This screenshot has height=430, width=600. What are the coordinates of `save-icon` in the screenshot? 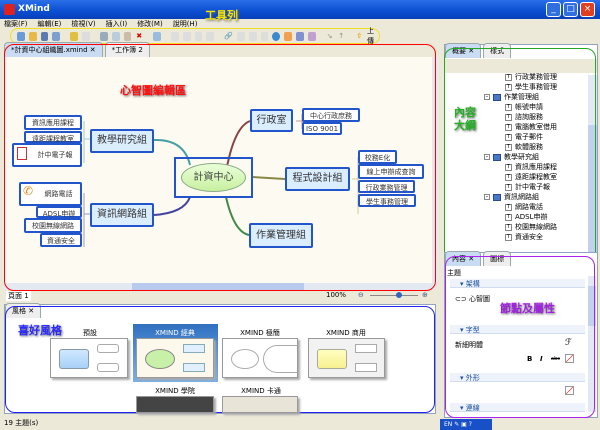 It's located at (44, 36).